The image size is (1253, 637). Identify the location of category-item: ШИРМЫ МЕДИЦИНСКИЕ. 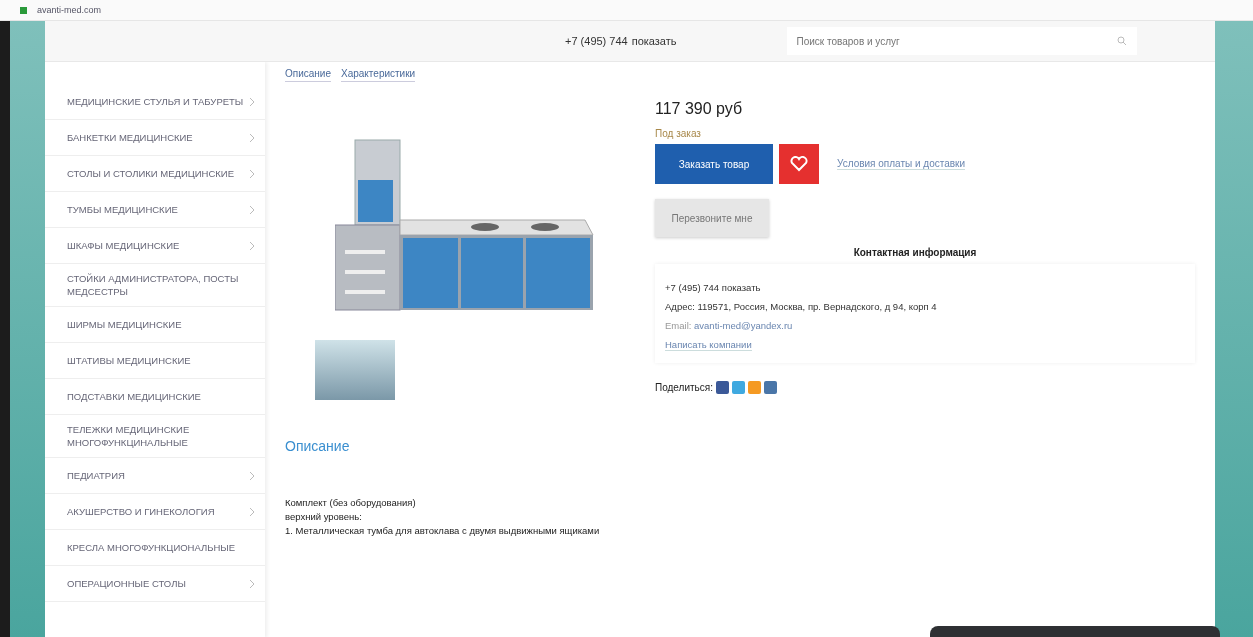
(155, 325).